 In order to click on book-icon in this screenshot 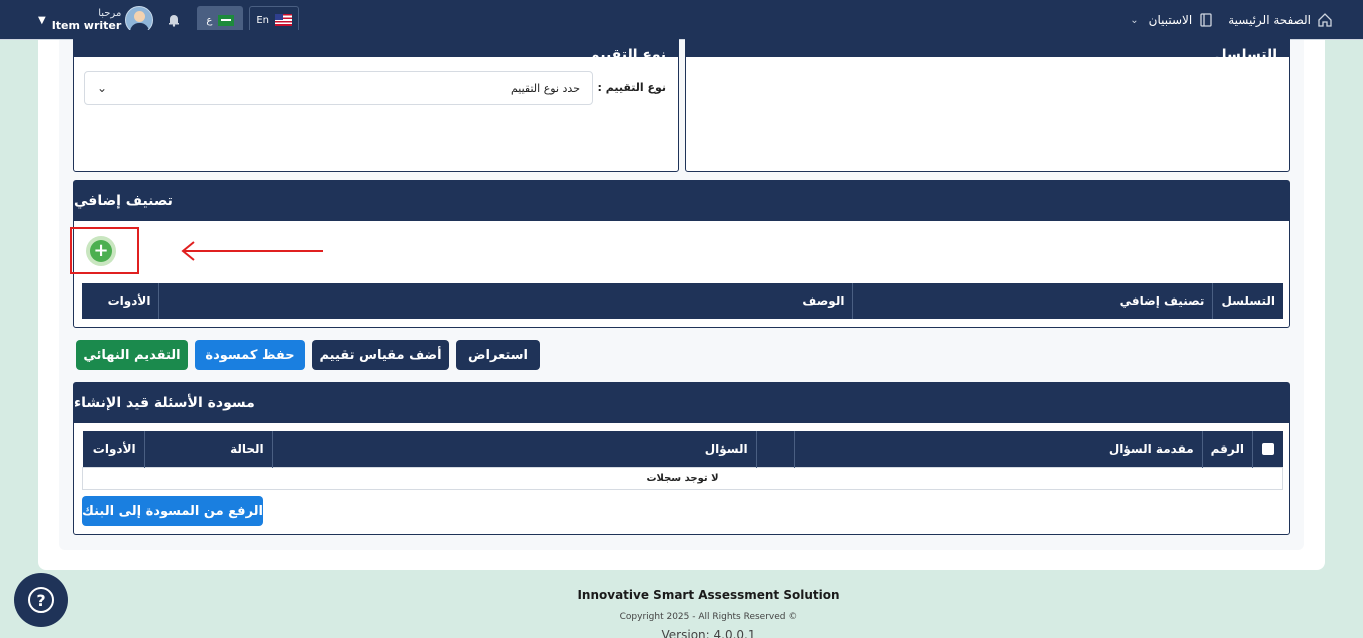, I will do `click(1206, 20)`.